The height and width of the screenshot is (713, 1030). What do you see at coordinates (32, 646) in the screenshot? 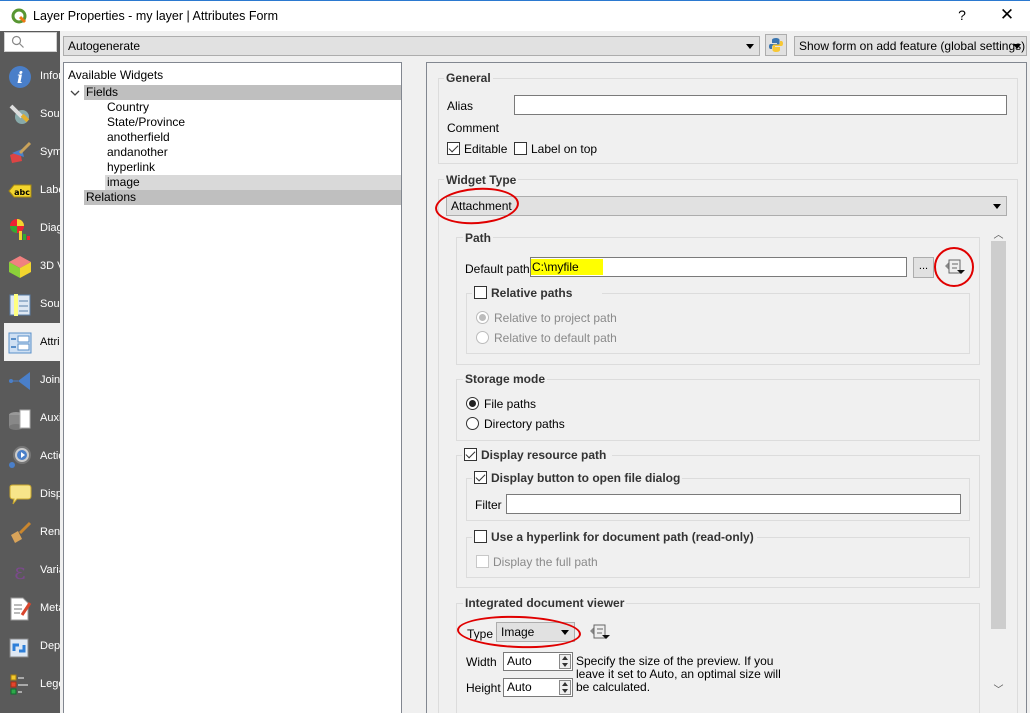
I see `sidebar-item-dependencies: Dependencies` at bounding box center [32, 646].